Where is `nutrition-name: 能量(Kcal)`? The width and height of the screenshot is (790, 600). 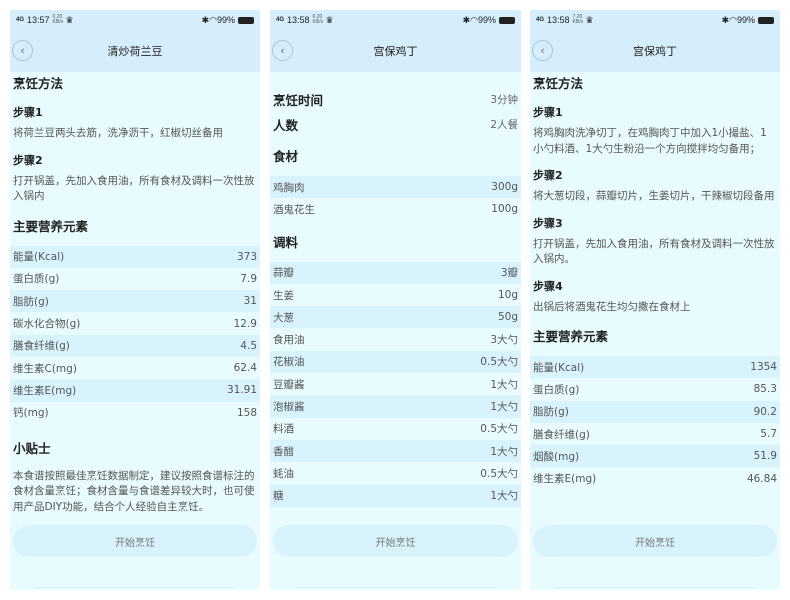 nutrition-name: 能量(Kcal) is located at coordinates (559, 367).